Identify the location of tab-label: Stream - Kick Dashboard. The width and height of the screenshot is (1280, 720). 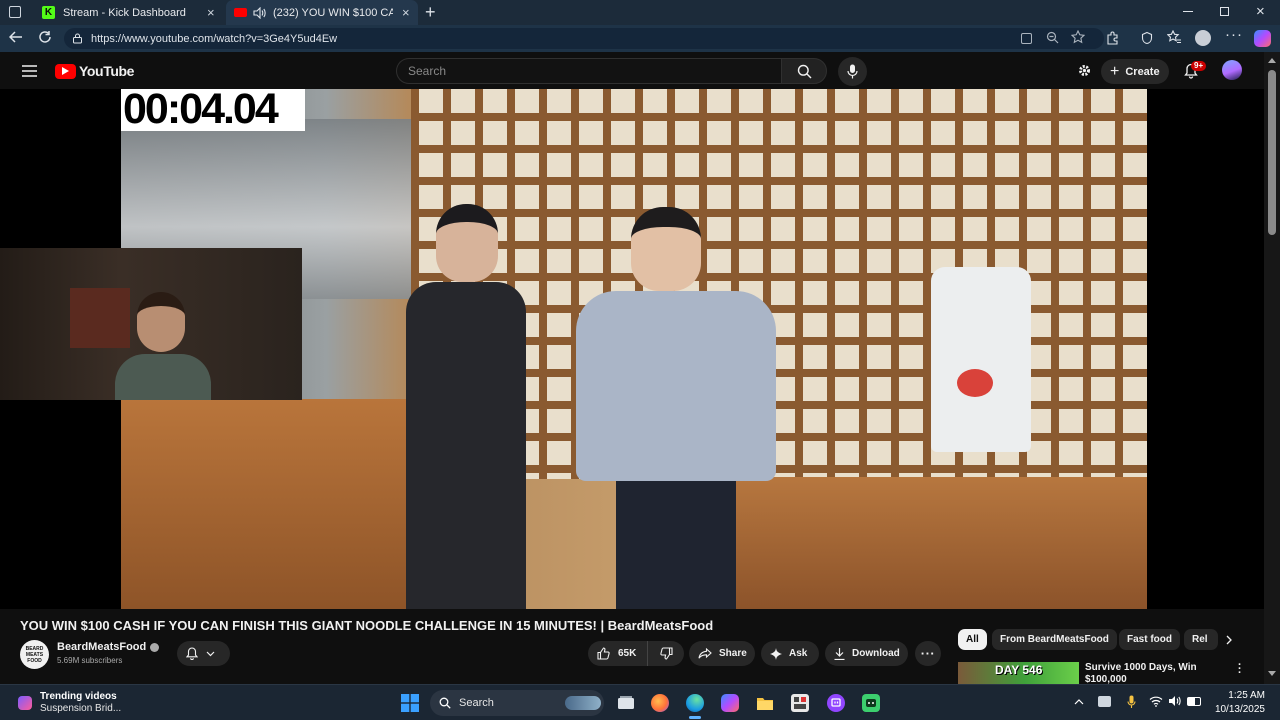
(124, 12).